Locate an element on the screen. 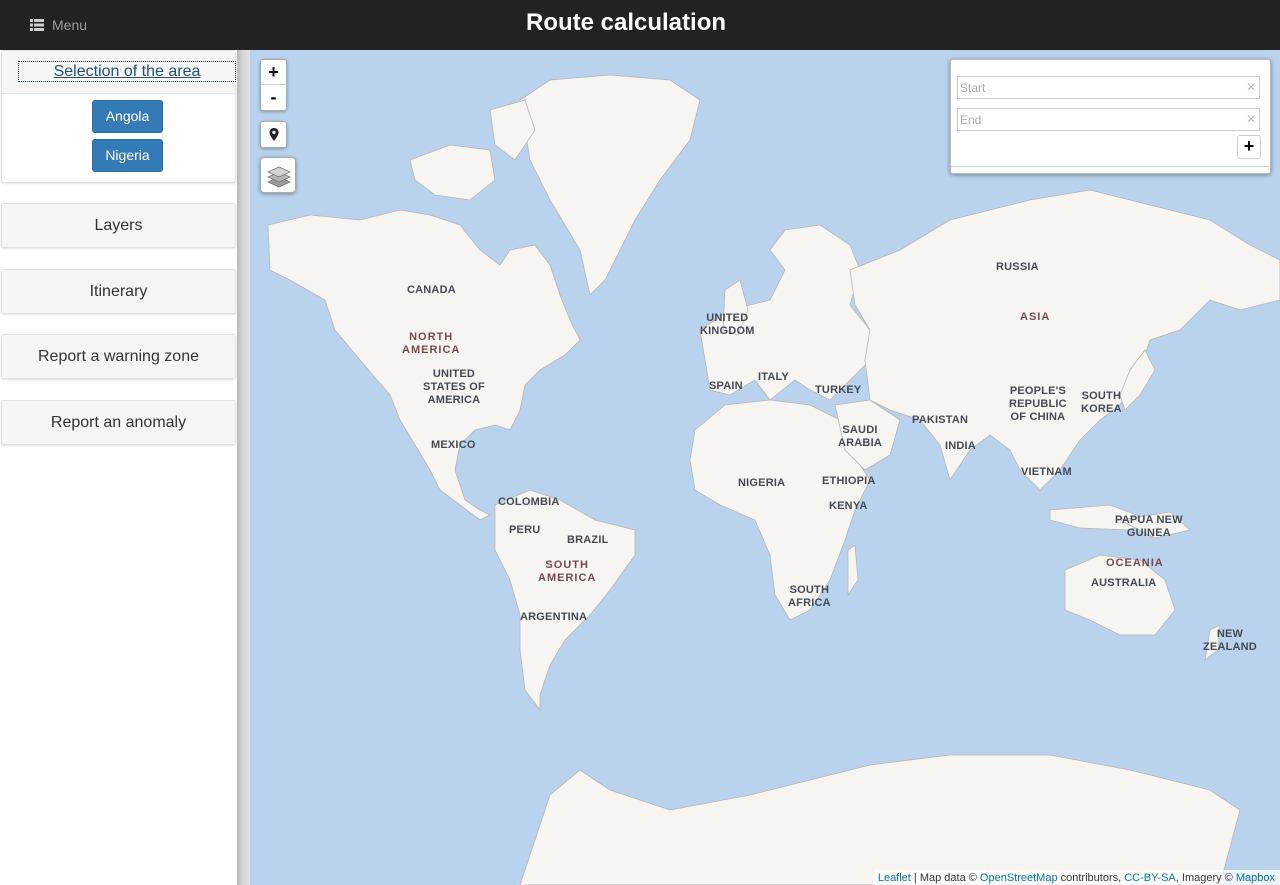 The image size is (1280, 885). map-label-south-africa: SOUTH AFRICA is located at coordinates (809, 596).